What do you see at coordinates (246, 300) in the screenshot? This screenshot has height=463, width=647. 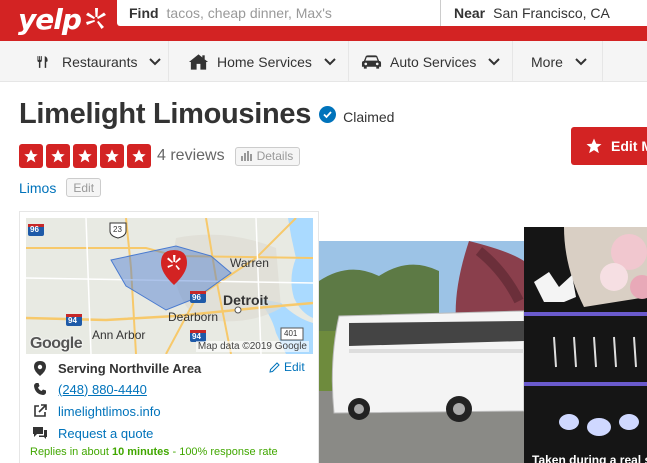 I see `map-label-detroit: Detroit` at bounding box center [246, 300].